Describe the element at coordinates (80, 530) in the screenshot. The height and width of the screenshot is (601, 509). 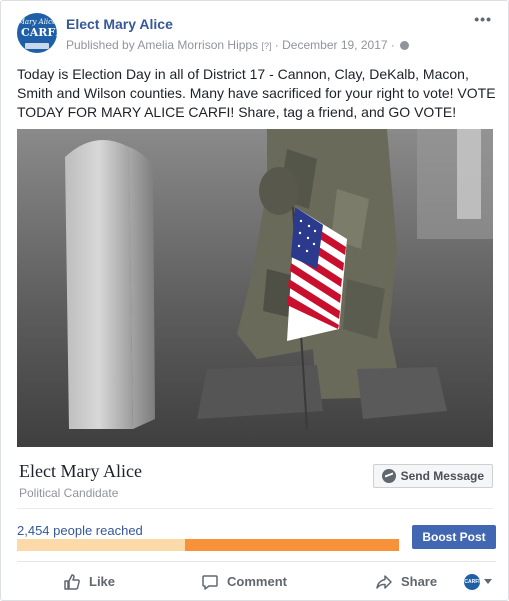
I see `reach-count: 2,454 people reached` at that location.